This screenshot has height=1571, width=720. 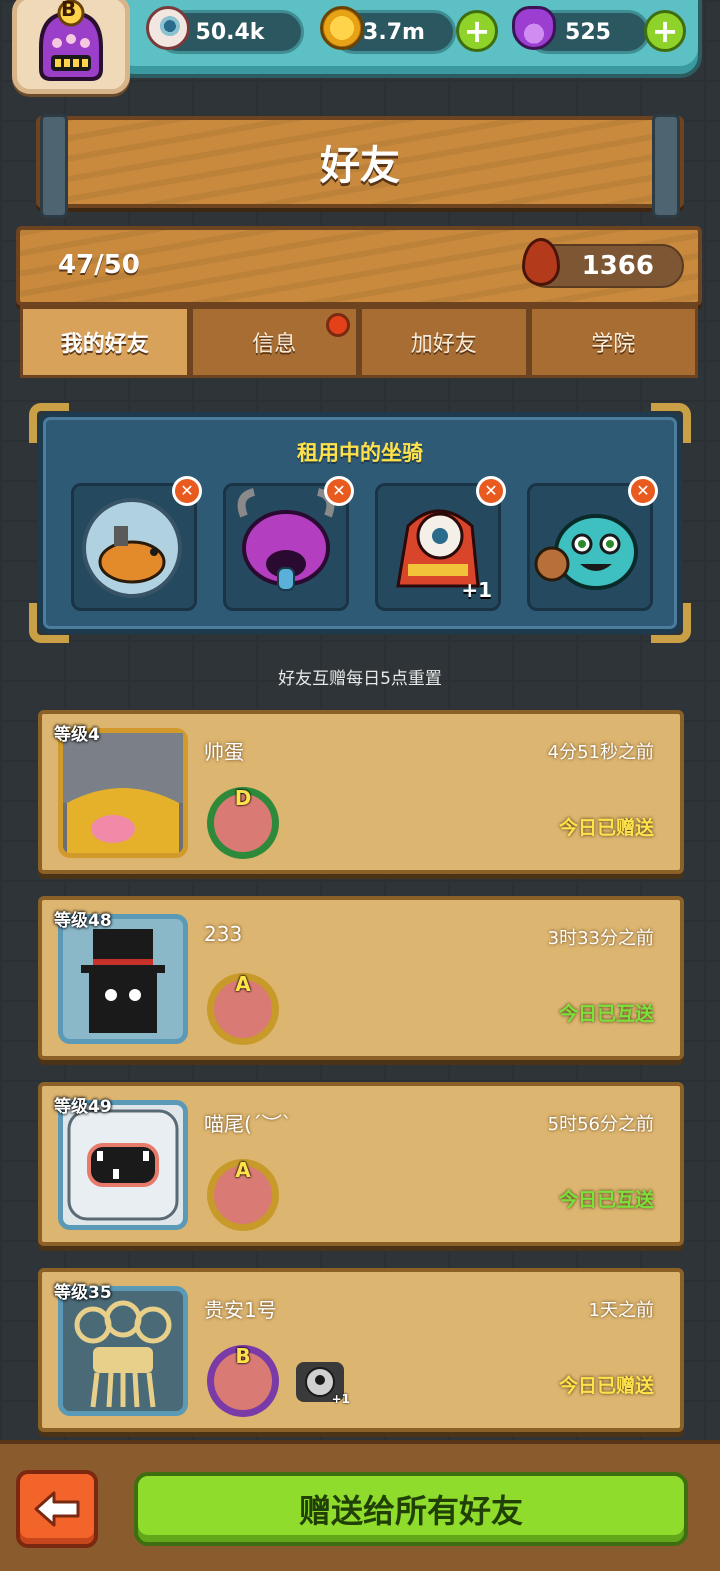 What do you see at coordinates (230, 32) in the screenshot?
I see `eyeball-value: 50.4k` at bounding box center [230, 32].